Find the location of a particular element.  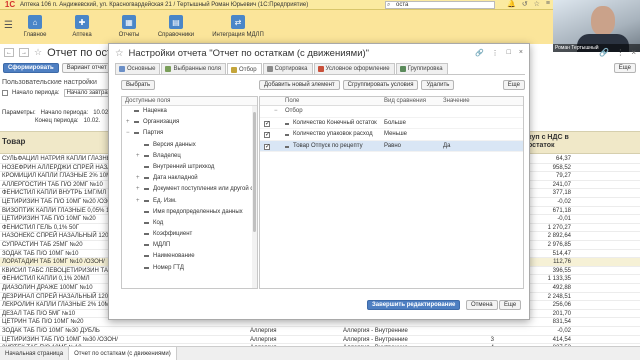

subcategory-cell: Аллергия - Внутренние is located at coordinates (375, 331).